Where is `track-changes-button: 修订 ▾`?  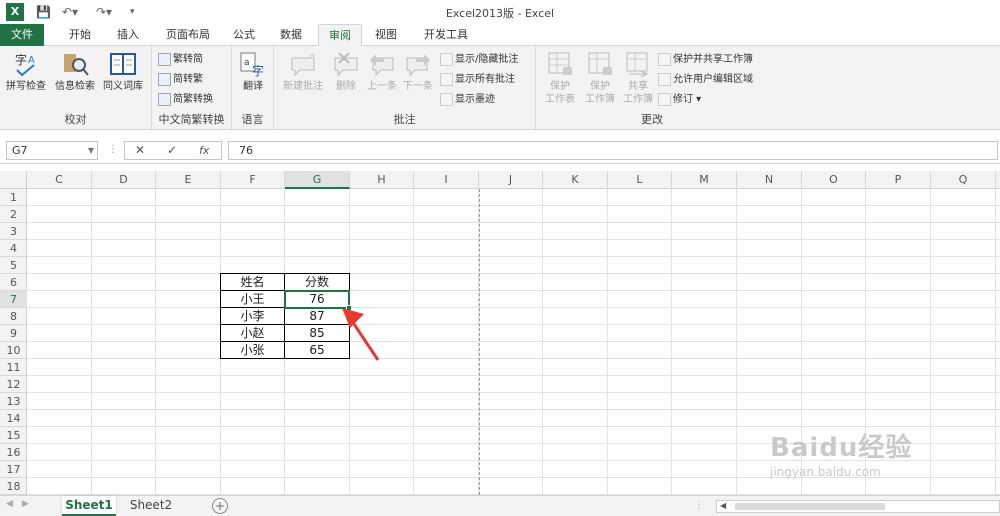
track-changes-button: 修订 ▾ is located at coordinates (679, 99).